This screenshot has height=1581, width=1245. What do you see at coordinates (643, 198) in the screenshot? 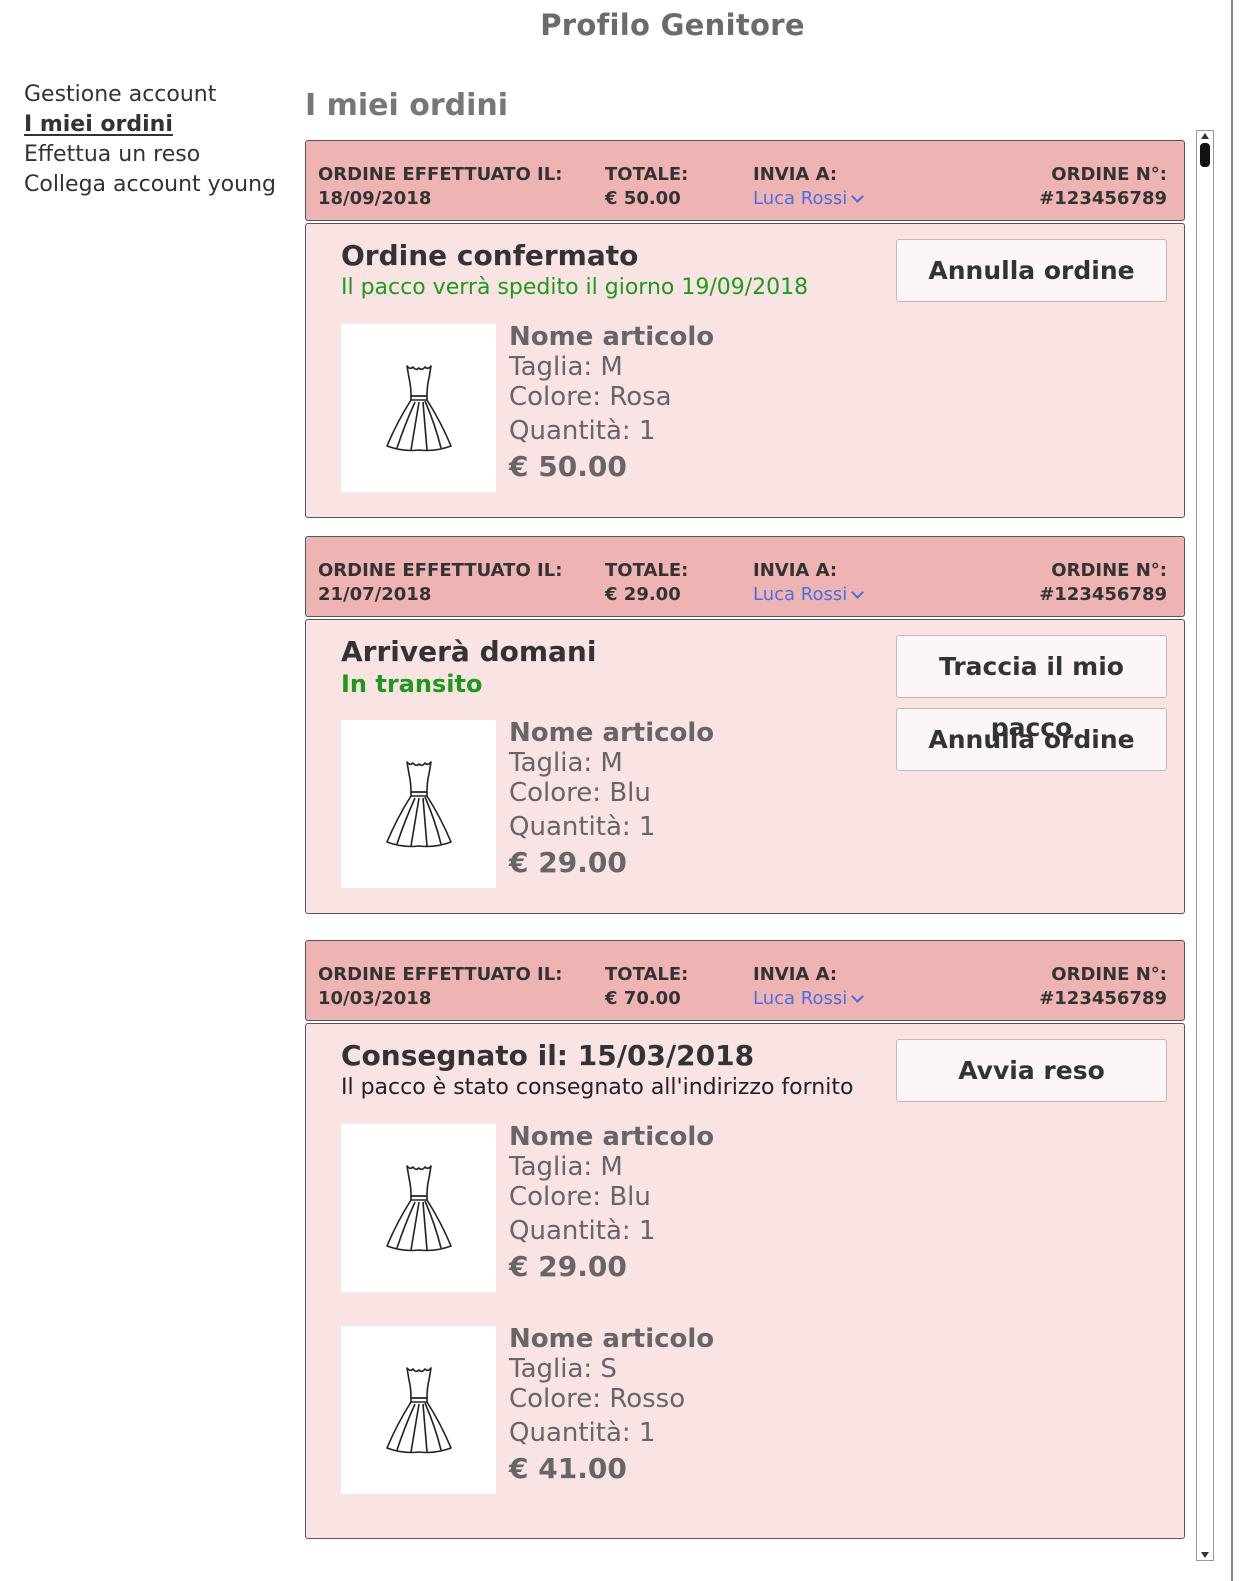
I see `order-total-value: € 50.00` at bounding box center [643, 198].